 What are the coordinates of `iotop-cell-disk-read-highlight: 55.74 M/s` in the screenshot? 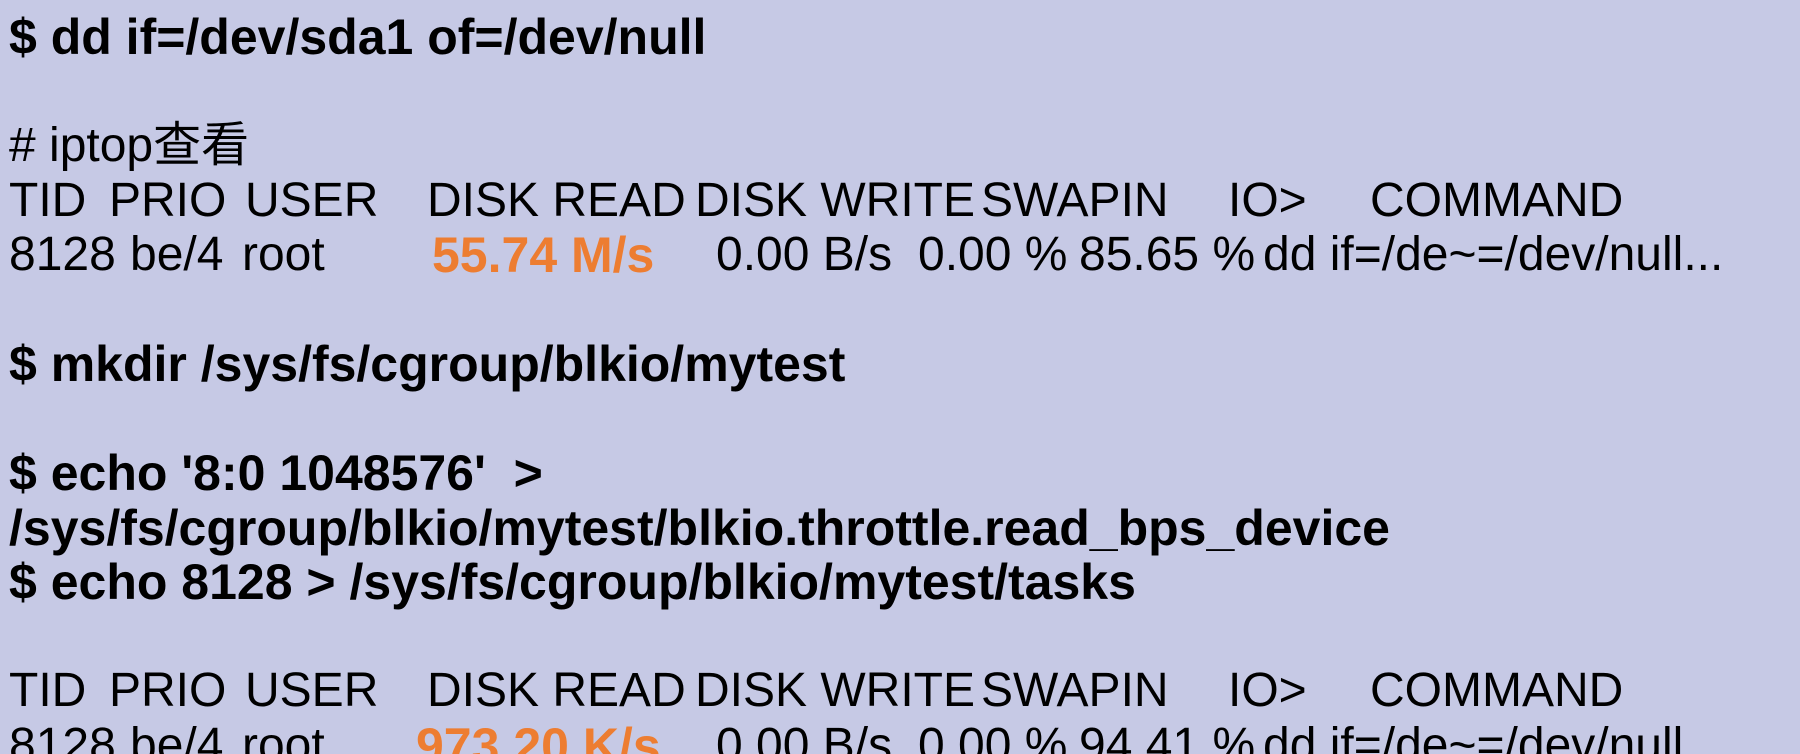 It's located at (543, 255).